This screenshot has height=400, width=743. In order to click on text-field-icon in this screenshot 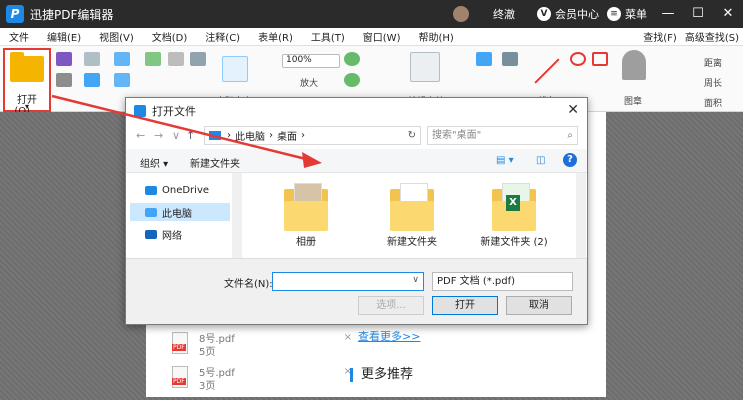, I will do `click(484, 59)`.